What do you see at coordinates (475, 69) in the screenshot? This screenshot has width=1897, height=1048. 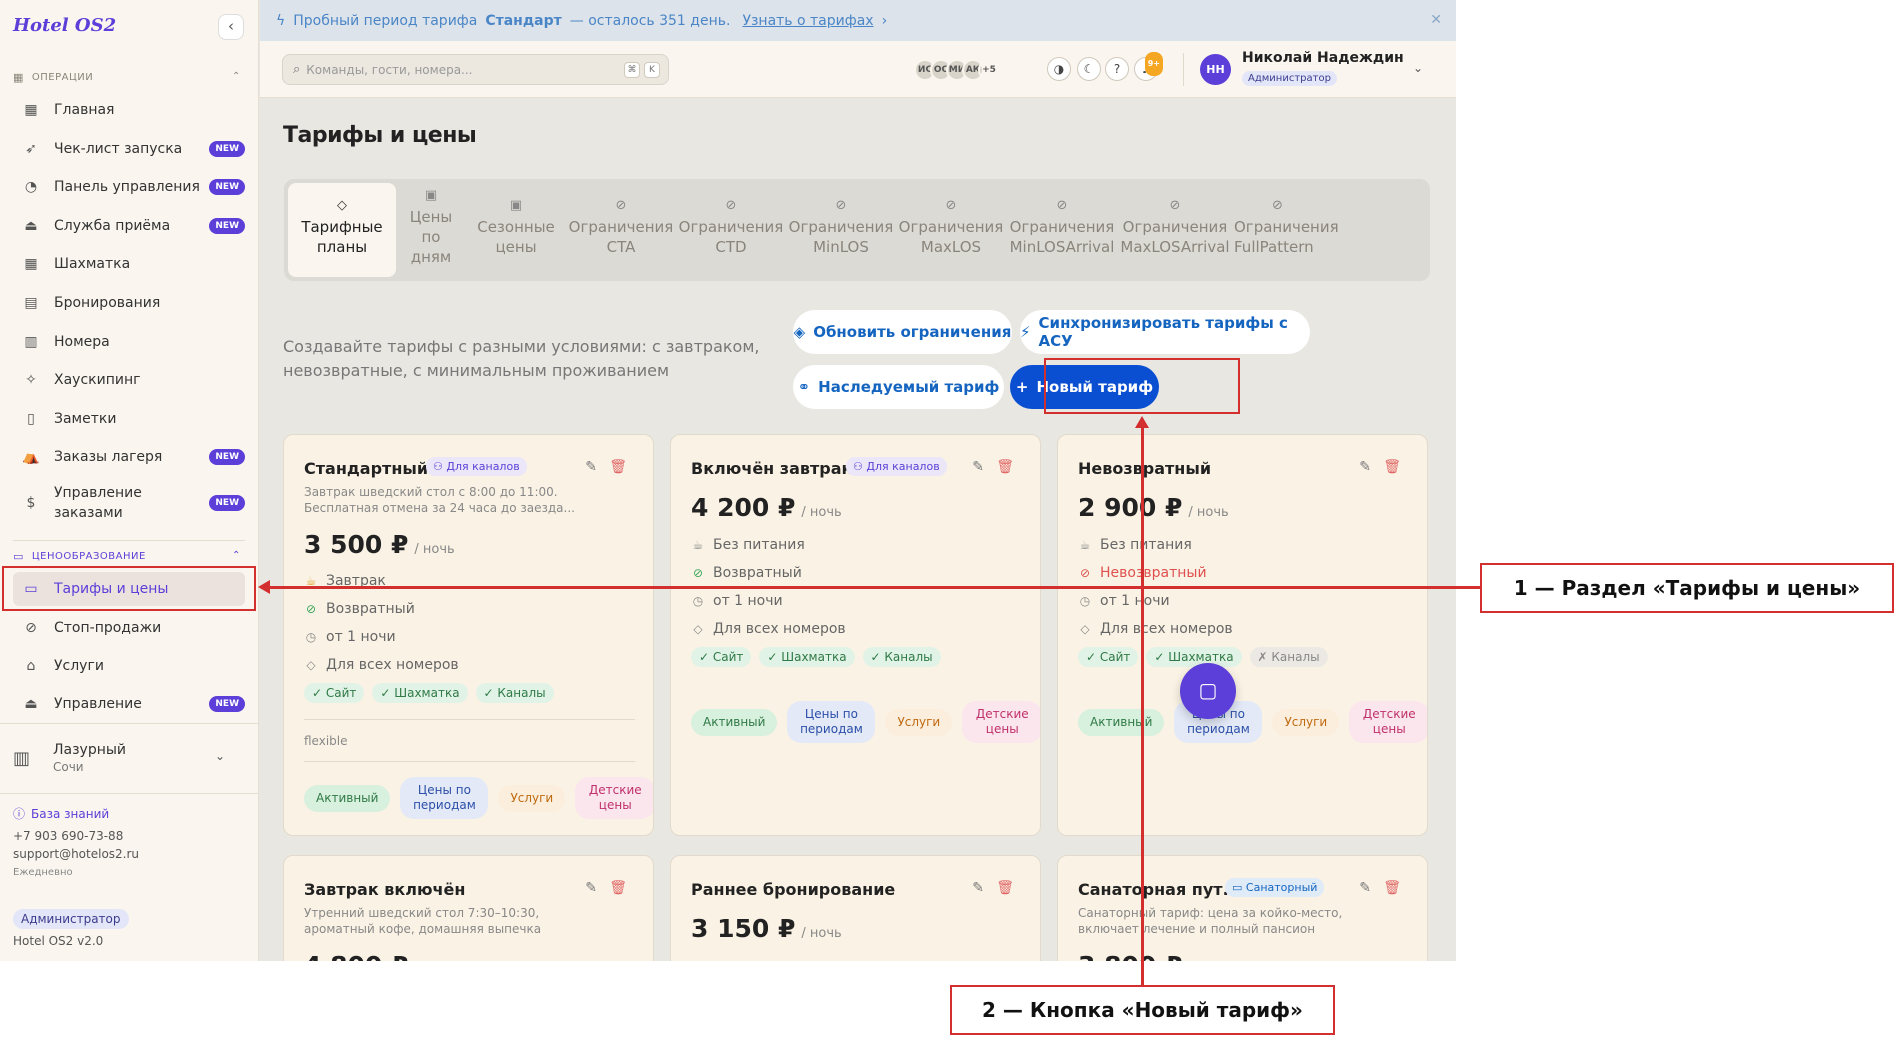 I see `search-input: ⌕ Команды, гости, номера... ⌘ K` at bounding box center [475, 69].